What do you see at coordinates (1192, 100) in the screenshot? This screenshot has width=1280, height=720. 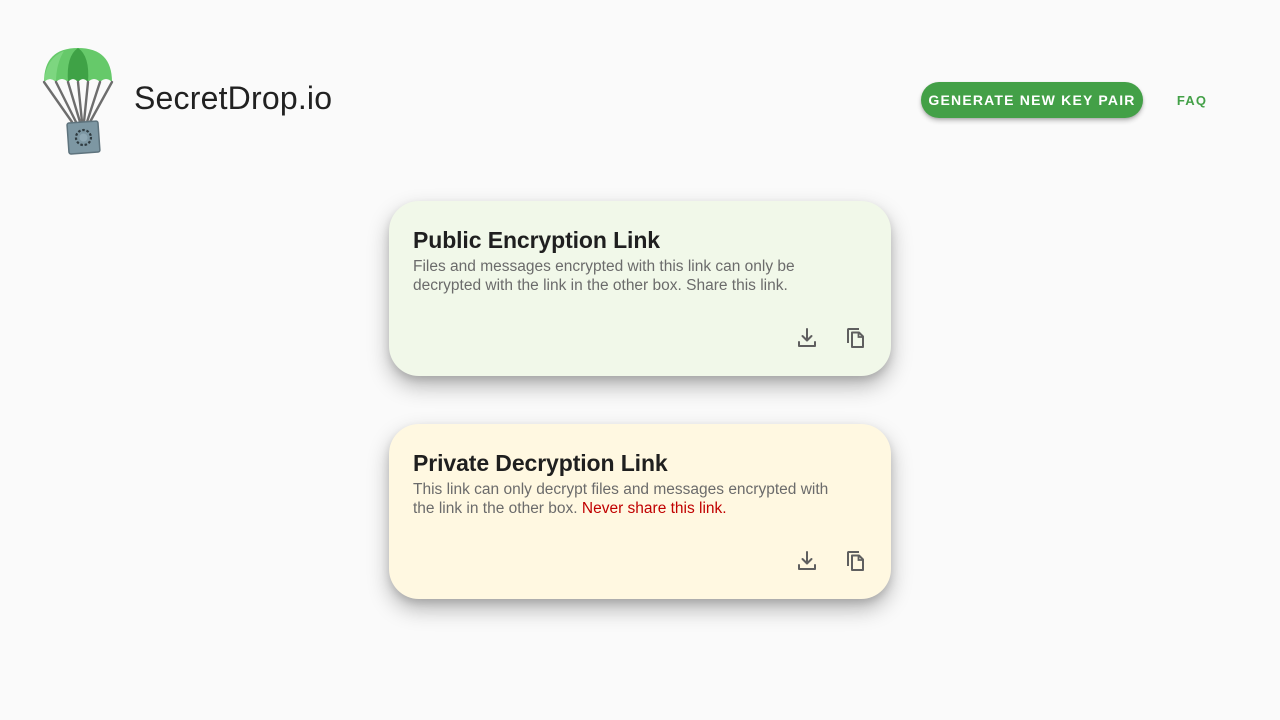 I see `faq-link: FAQ` at bounding box center [1192, 100].